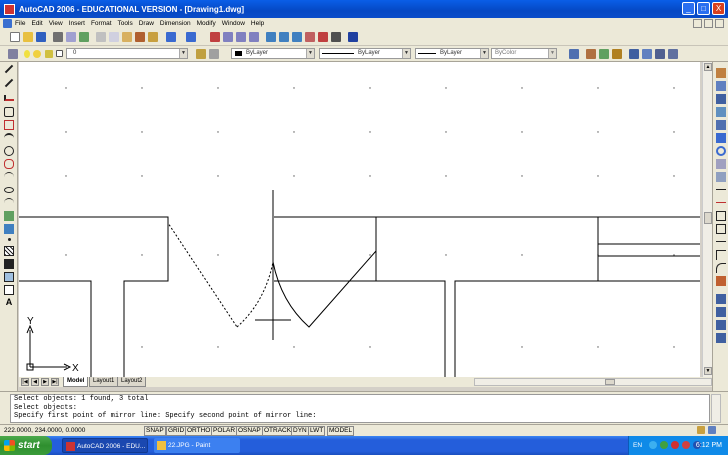 The image size is (728, 455). Describe the element at coordinates (718, 8) in the screenshot. I see `close-button: X` at that location.